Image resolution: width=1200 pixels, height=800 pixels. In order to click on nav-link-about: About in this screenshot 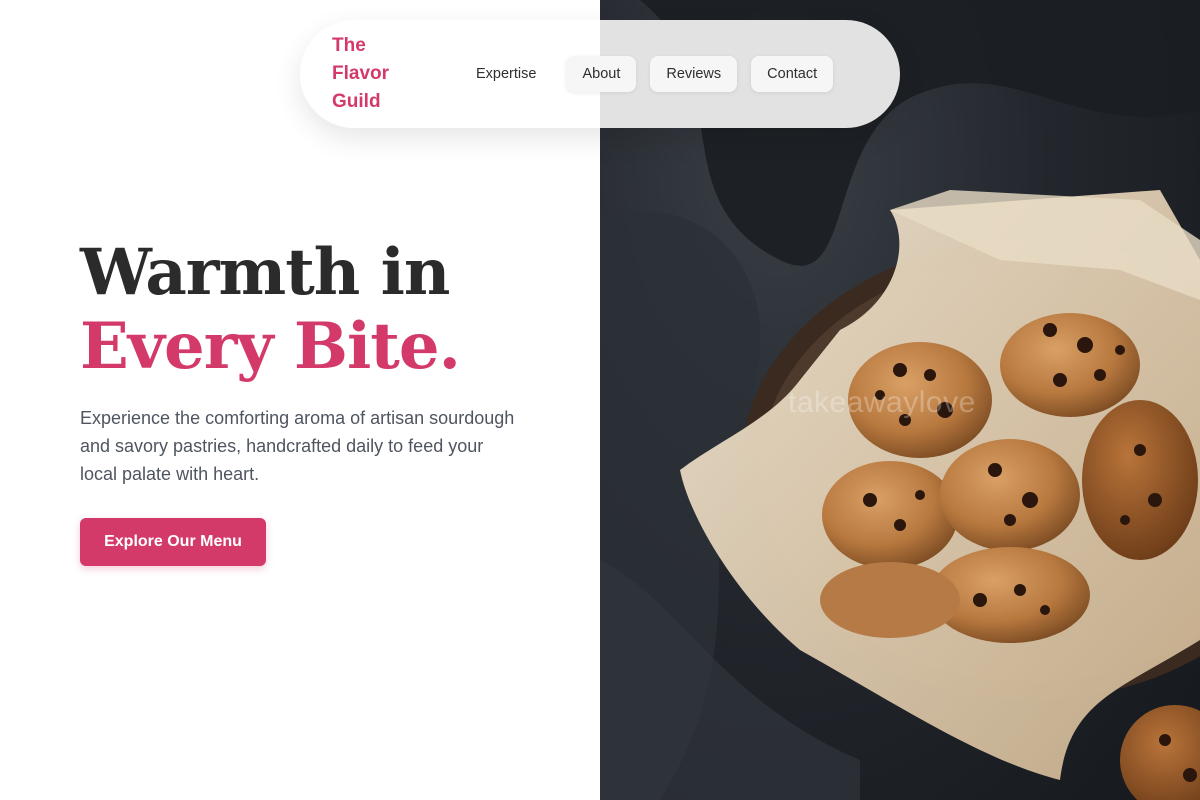, I will do `click(601, 74)`.